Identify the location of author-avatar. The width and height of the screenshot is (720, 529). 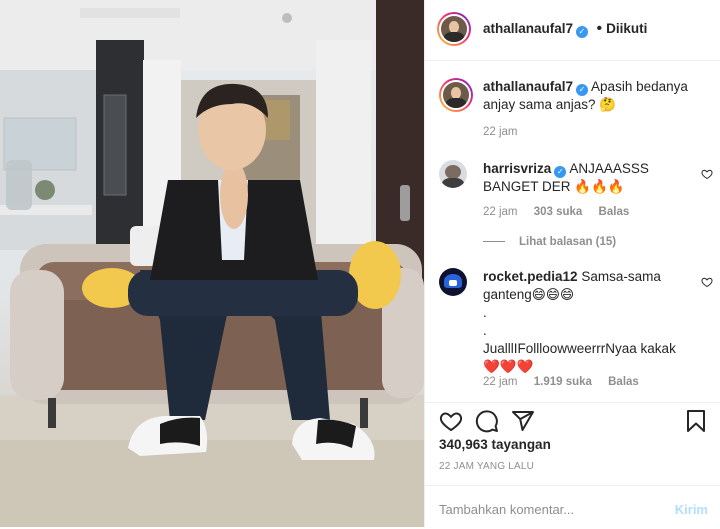
(454, 29).